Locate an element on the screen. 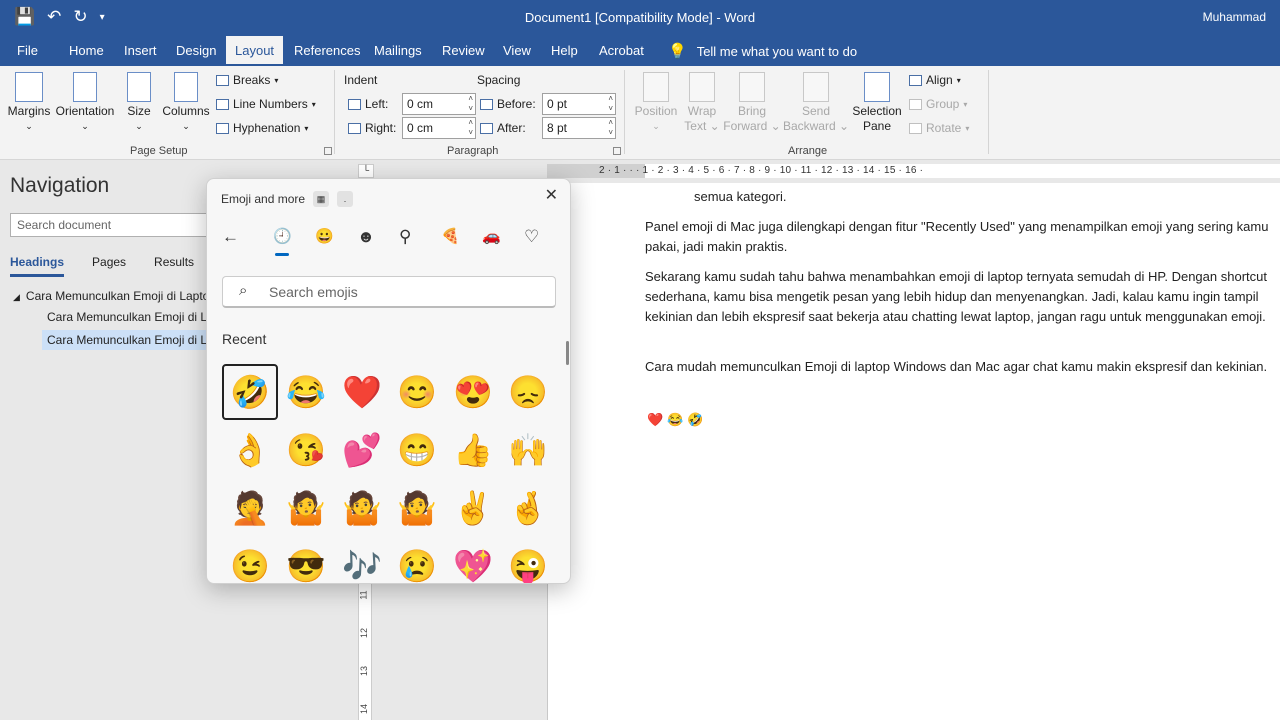 The width and height of the screenshot is (1280, 720). tab-file: File is located at coordinates (27, 50).